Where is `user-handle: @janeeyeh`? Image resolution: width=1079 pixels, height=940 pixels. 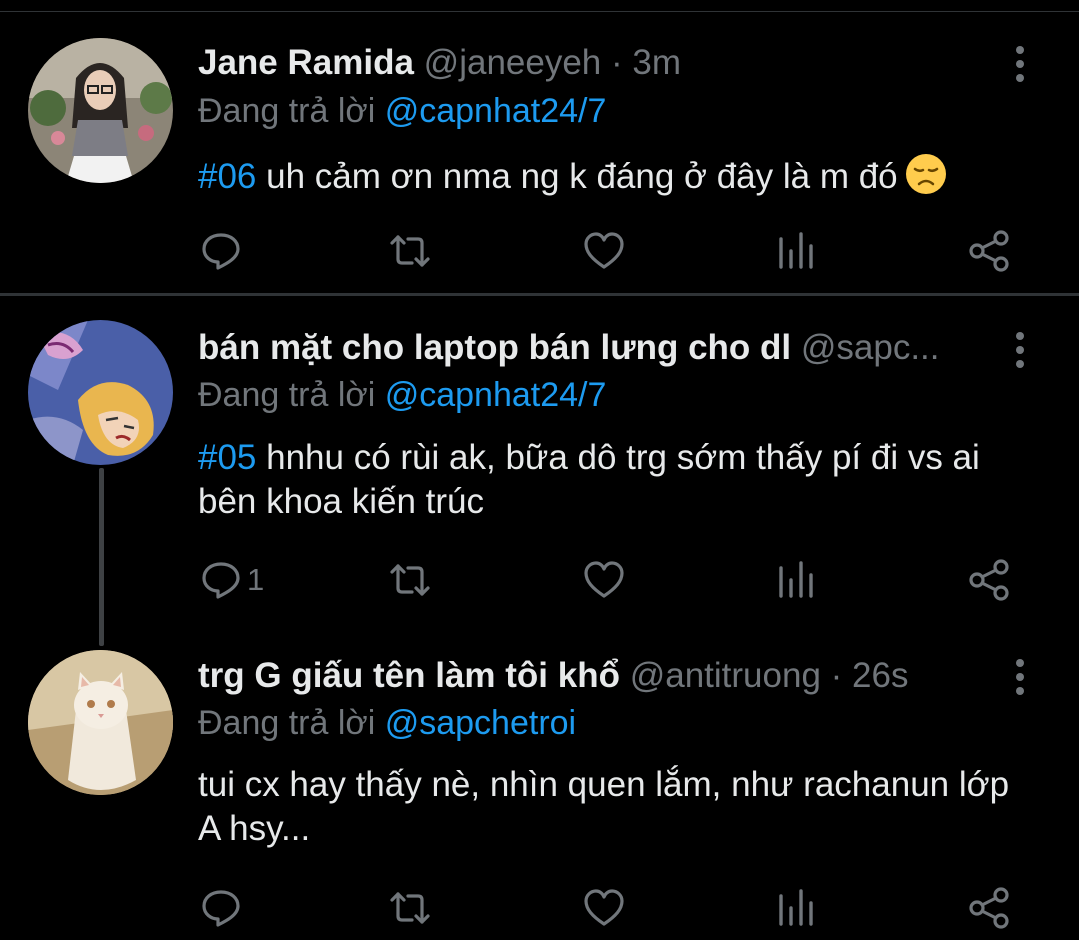 user-handle: @janeeyeh is located at coordinates (513, 62).